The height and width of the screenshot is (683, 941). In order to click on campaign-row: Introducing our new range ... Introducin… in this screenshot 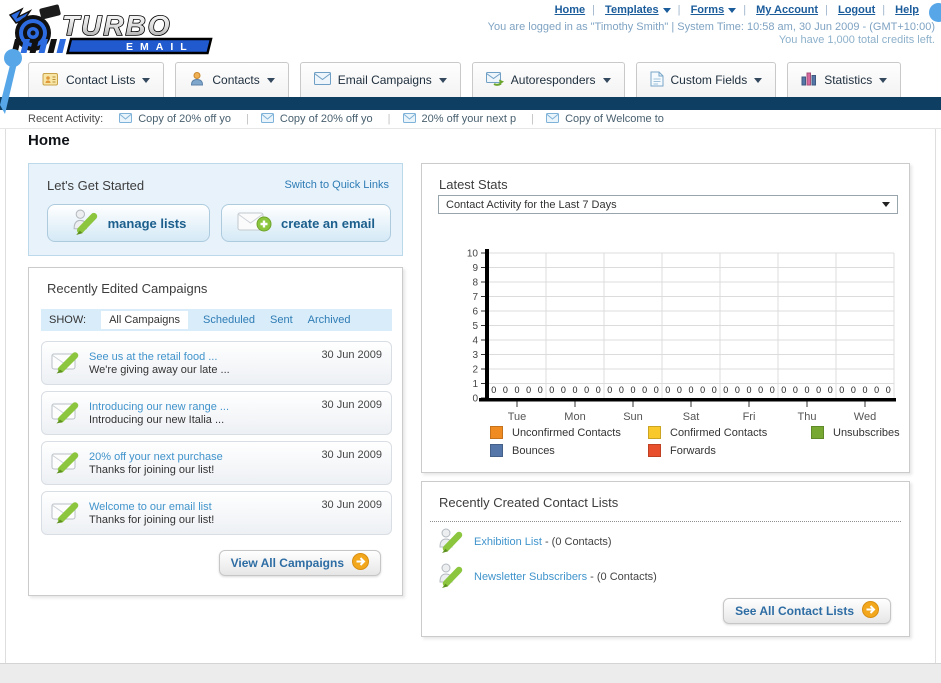, I will do `click(216, 413)`.